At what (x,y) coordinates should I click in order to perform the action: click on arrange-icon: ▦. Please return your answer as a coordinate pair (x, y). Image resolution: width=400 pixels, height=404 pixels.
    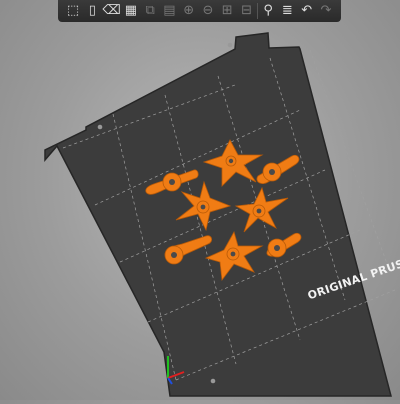
    Looking at the image, I should click on (131, 11).